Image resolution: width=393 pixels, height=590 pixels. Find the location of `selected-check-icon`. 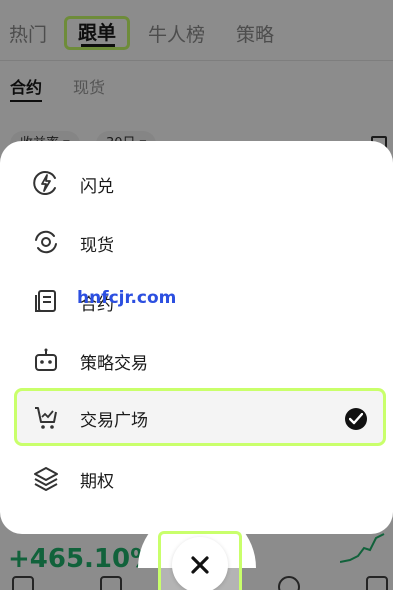

selected-check-icon is located at coordinates (356, 419).